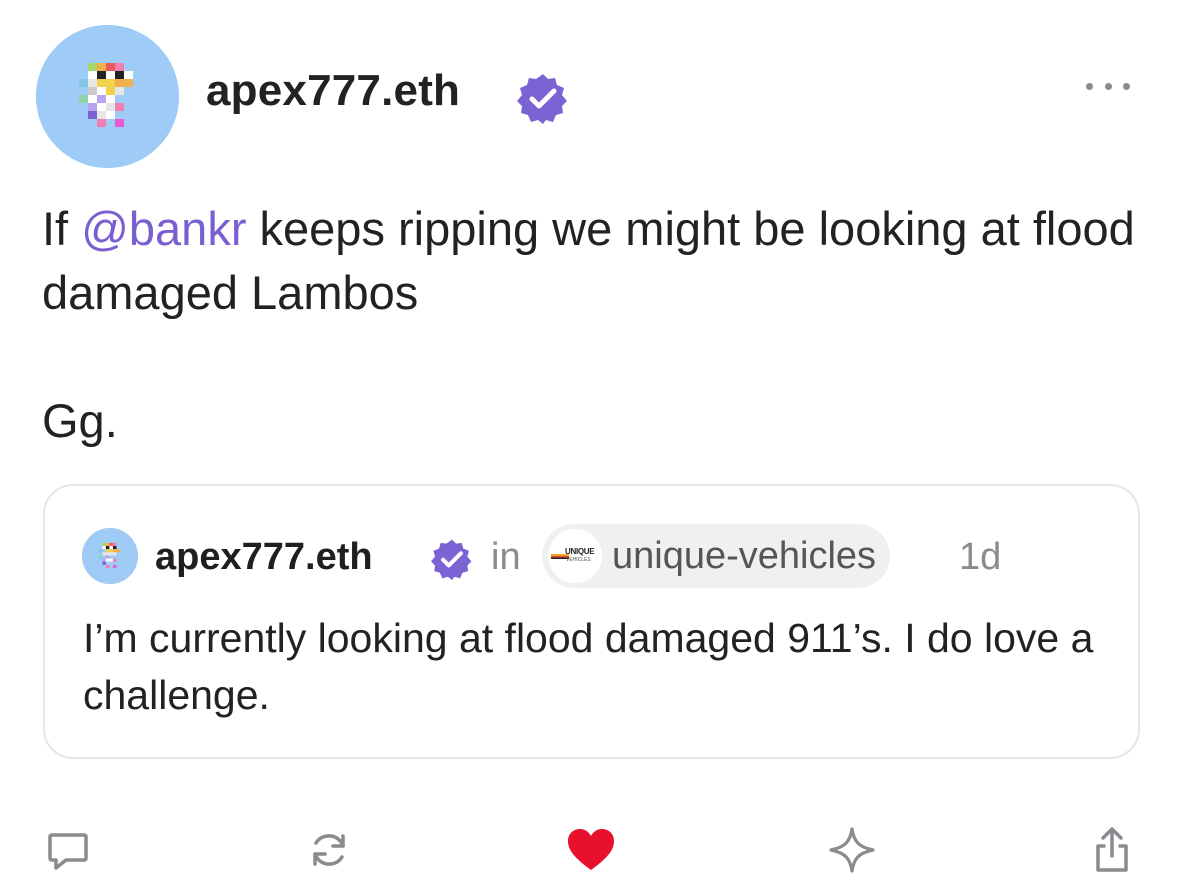 The height and width of the screenshot is (892, 1179). I want to click on reply-button, so click(68, 850).